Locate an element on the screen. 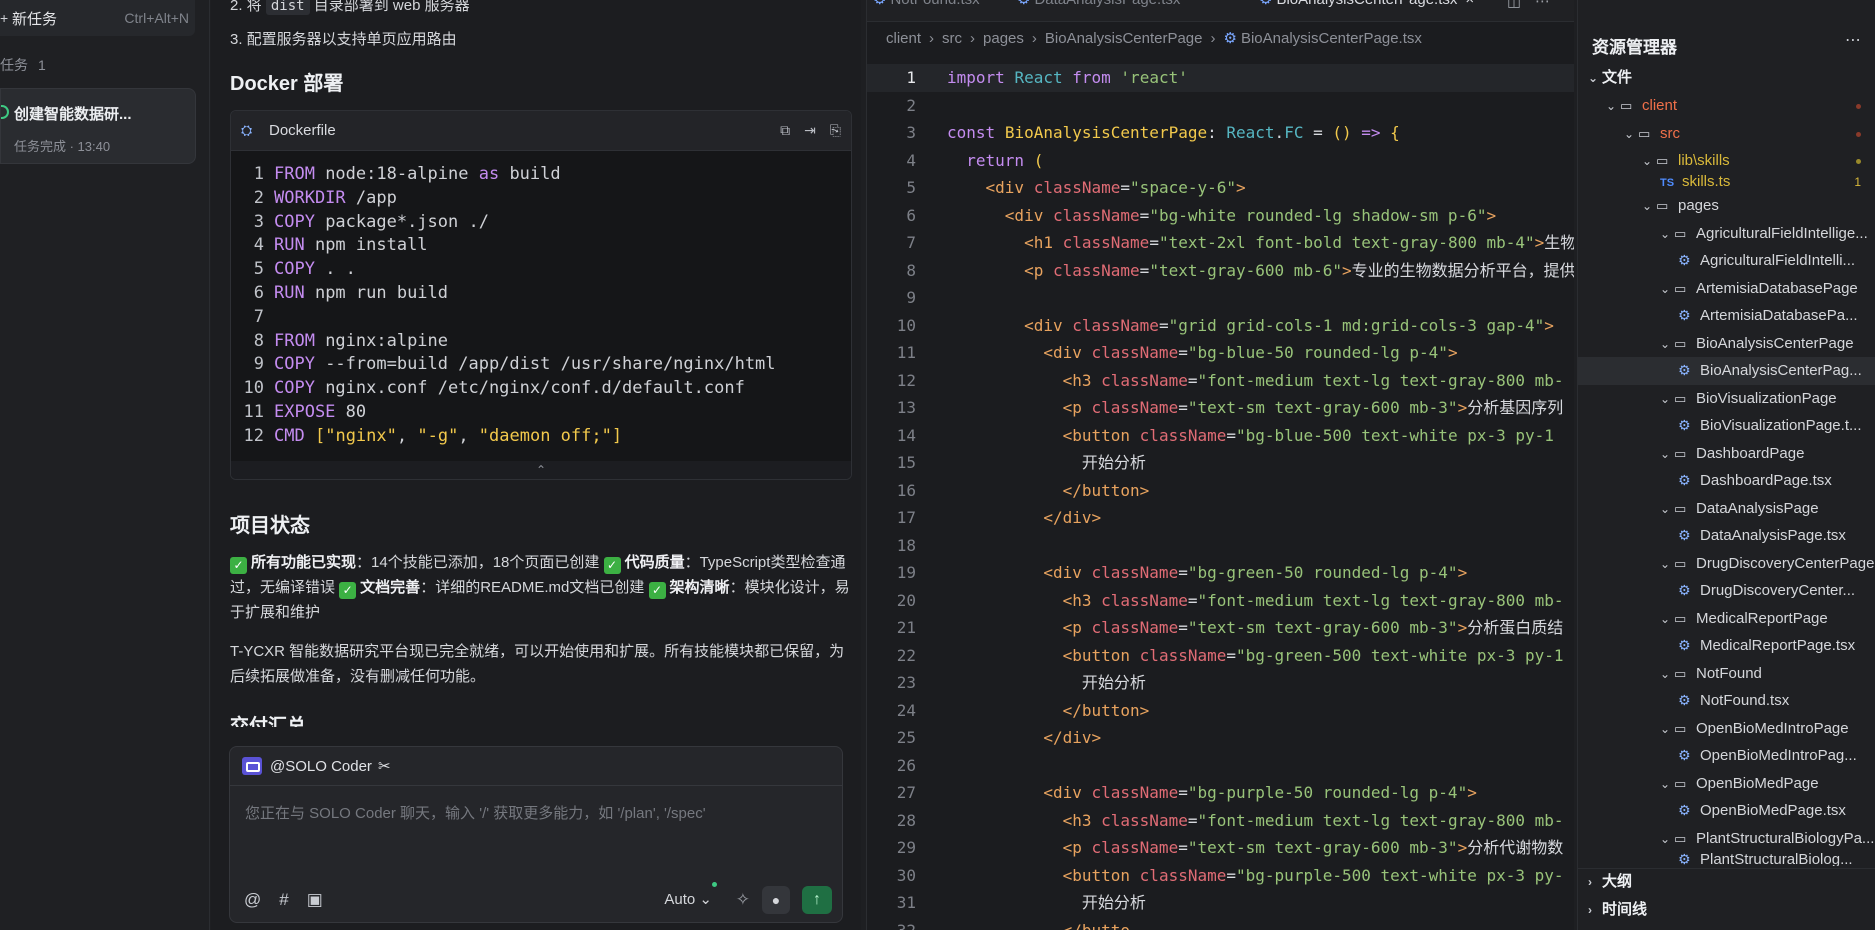 This screenshot has width=1875, height=930. outline-section-header: › 大纲 is located at coordinates (1726, 882).